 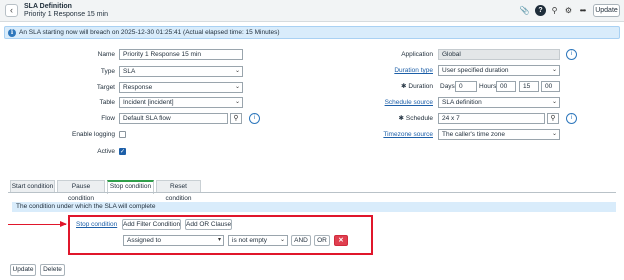 I want to click on name-label: Name, so click(x=106, y=54).